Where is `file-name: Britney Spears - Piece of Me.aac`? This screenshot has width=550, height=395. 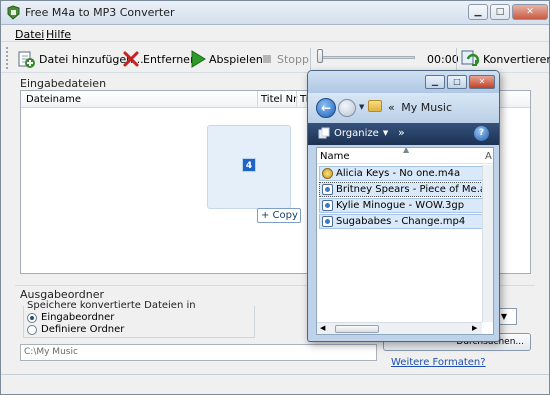 file-name: Britney Spears - Piece of Me.aac is located at coordinates (415, 189).